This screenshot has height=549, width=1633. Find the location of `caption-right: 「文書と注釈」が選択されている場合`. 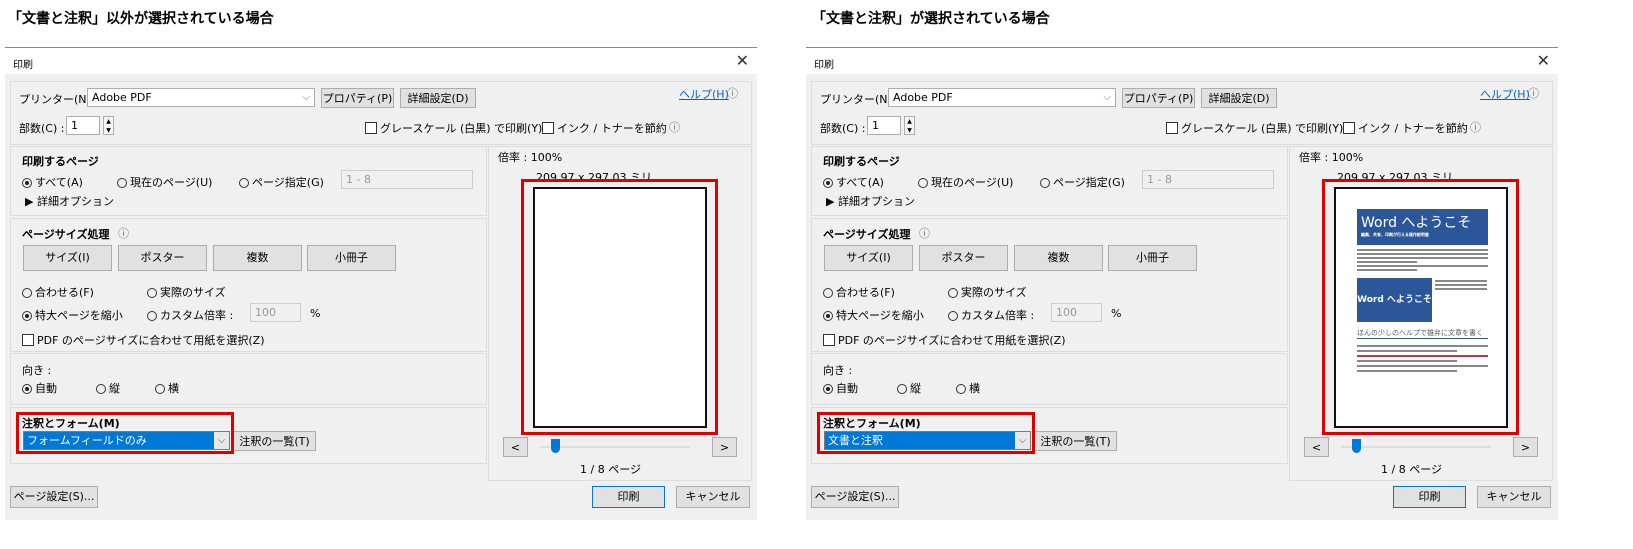

caption-right: 「文書と注釈」が選択されている場合 is located at coordinates (931, 19).